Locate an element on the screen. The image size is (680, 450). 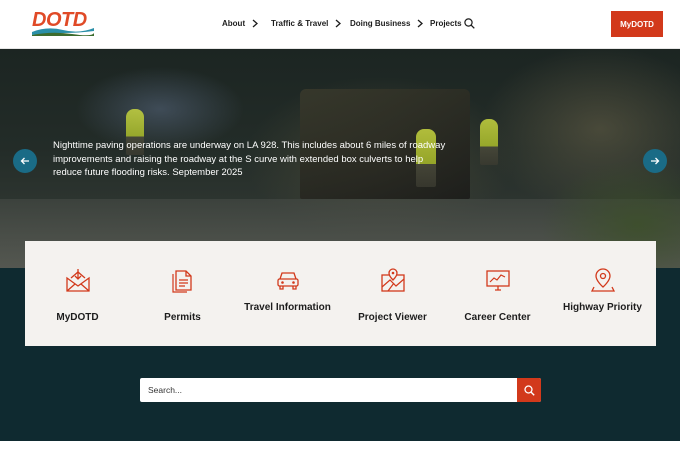
nav-about-label: About is located at coordinates (234, 23).